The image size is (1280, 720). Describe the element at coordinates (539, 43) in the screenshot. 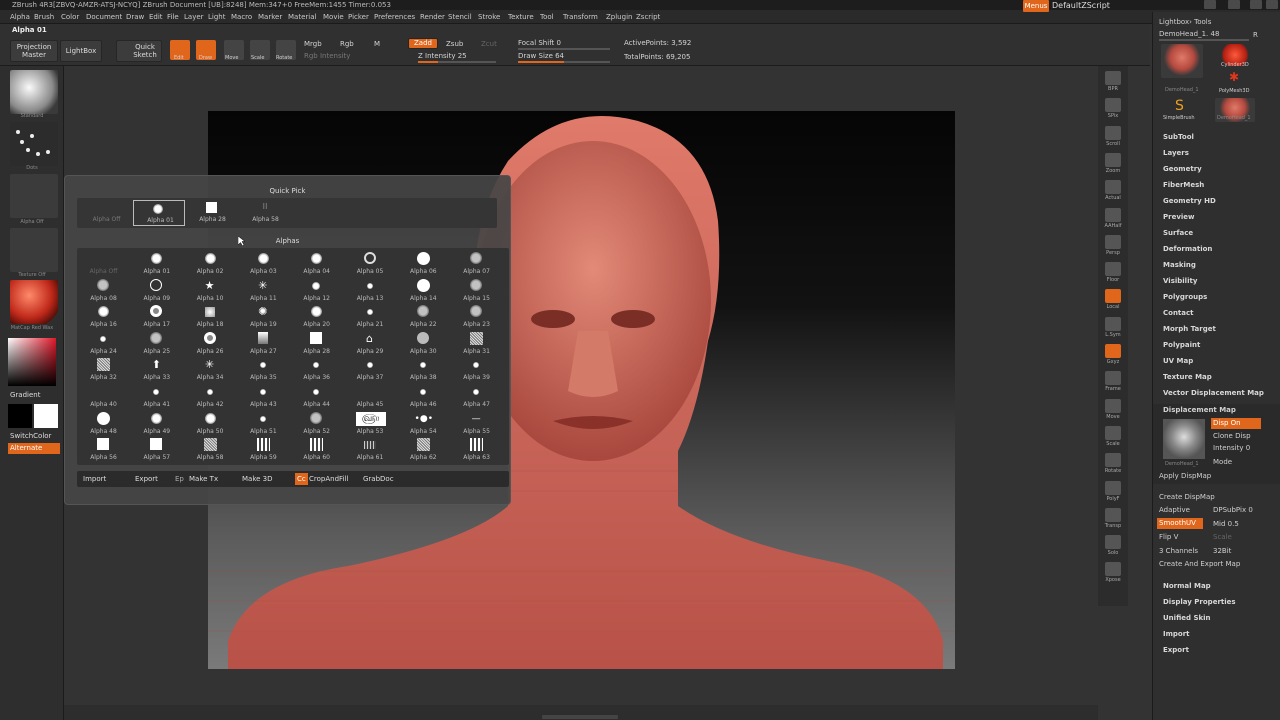

I see `focal-shift-slider: Focal Shift 0` at that location.